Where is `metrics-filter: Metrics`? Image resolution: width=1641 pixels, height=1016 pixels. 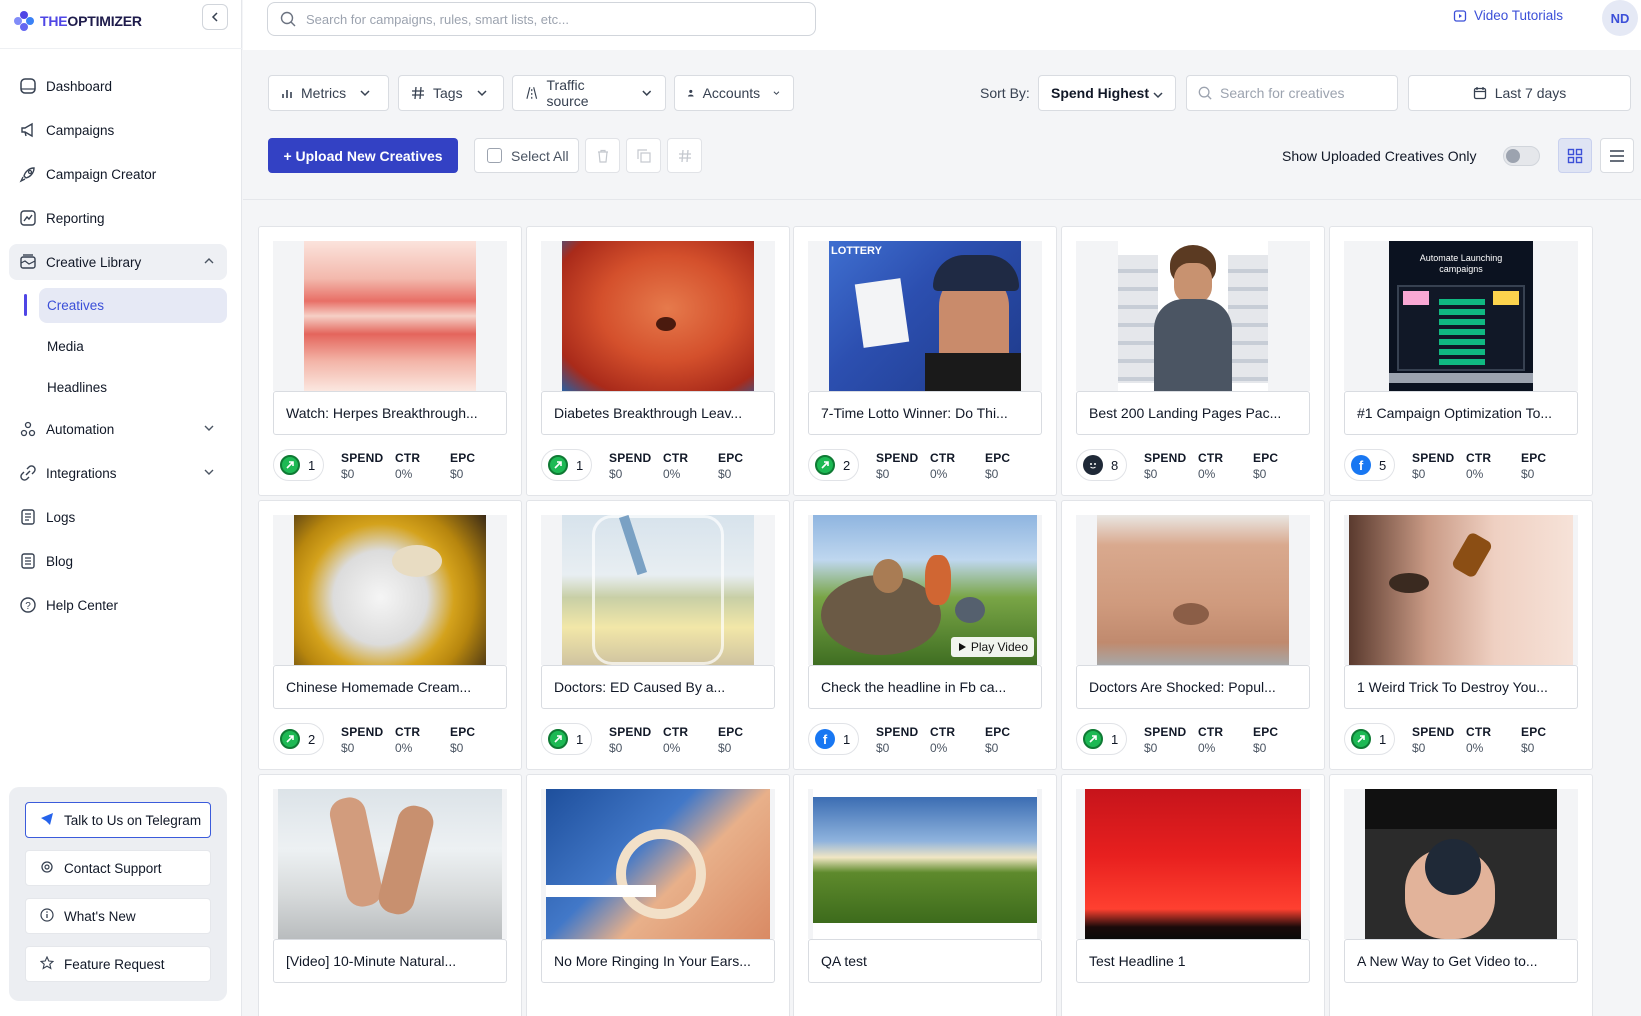 metrics-filter: Metrics is located at coordinates (328, 93).